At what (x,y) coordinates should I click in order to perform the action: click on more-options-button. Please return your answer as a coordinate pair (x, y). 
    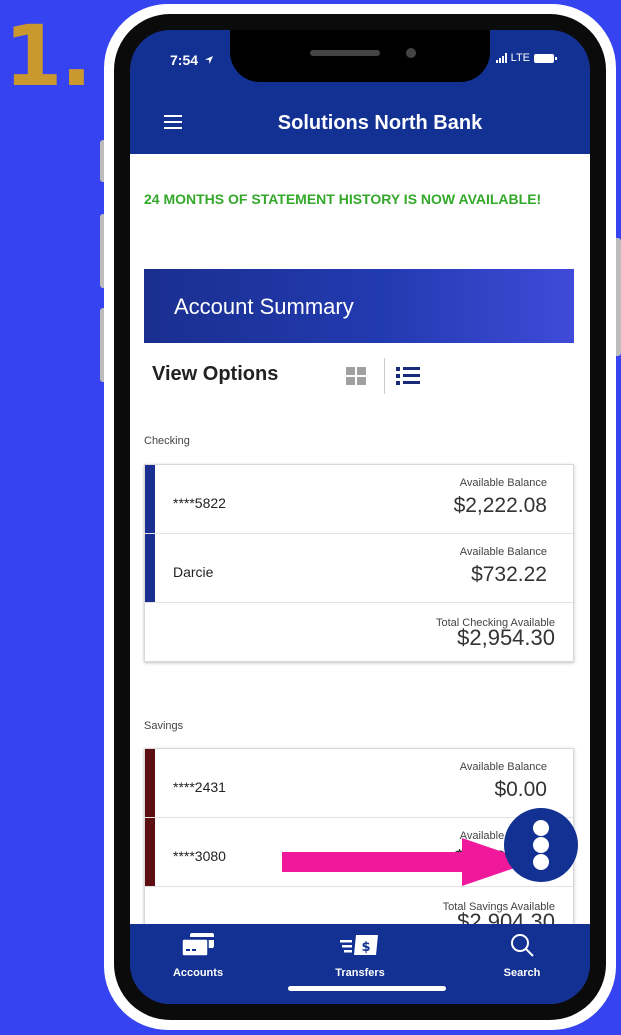
    Looking at the image, I should click on (541, 845).